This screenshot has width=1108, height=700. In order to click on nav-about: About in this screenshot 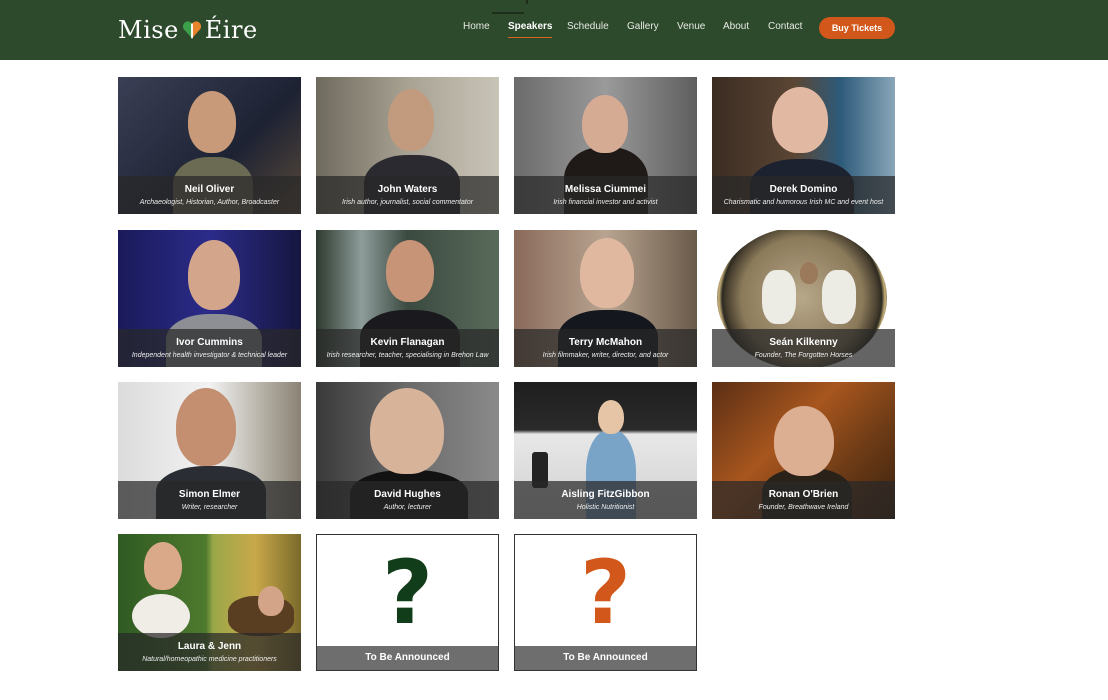, I will do `click(736, 26)`.